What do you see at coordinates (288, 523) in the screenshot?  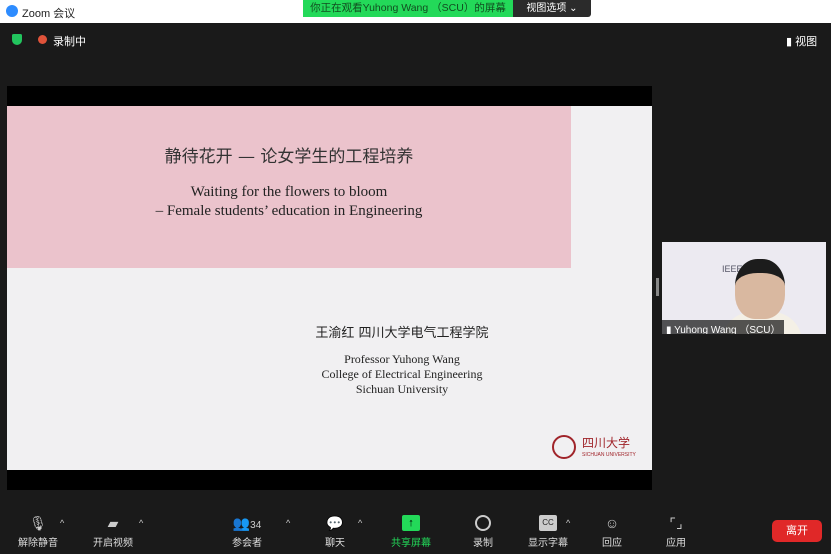 I see `participants-caret: ^` at bounding box center [288, 523].